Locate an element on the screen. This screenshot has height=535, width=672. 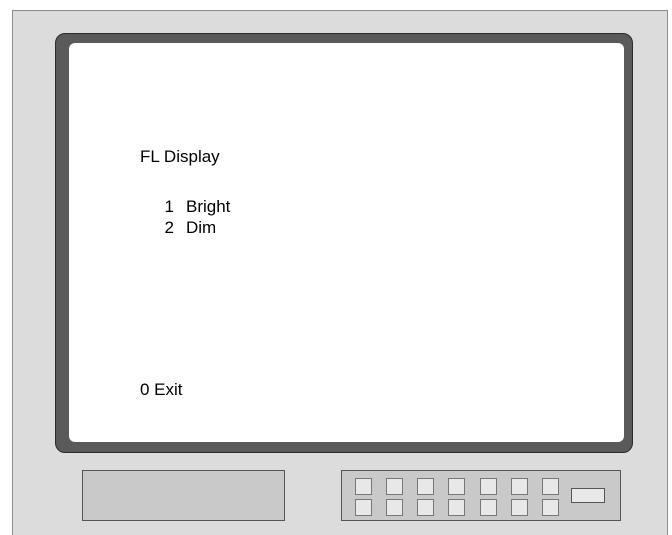
menu-title: FL Display is located at coordinates (180, 156).